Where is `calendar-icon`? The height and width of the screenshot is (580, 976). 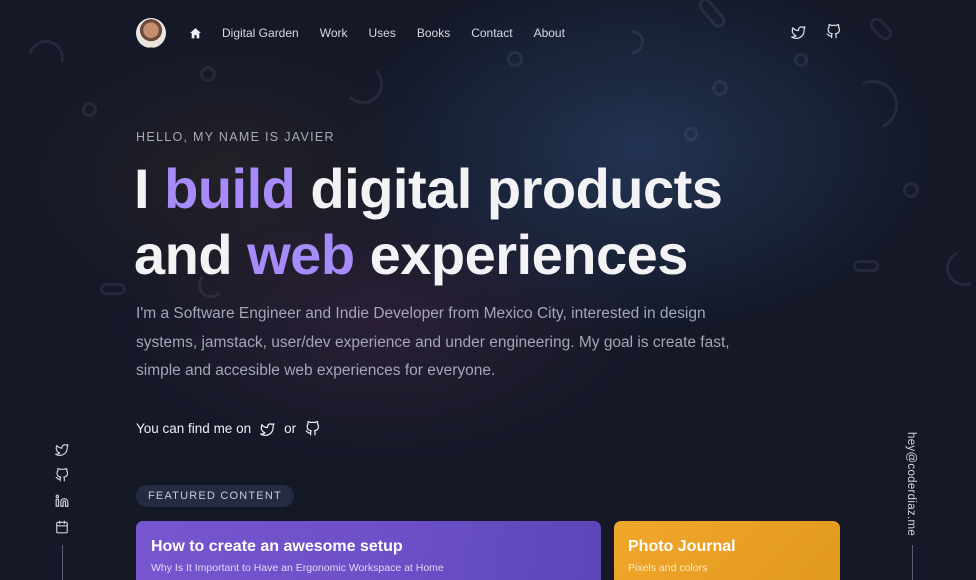 calendar-icon is located at coordinates (62, 527).